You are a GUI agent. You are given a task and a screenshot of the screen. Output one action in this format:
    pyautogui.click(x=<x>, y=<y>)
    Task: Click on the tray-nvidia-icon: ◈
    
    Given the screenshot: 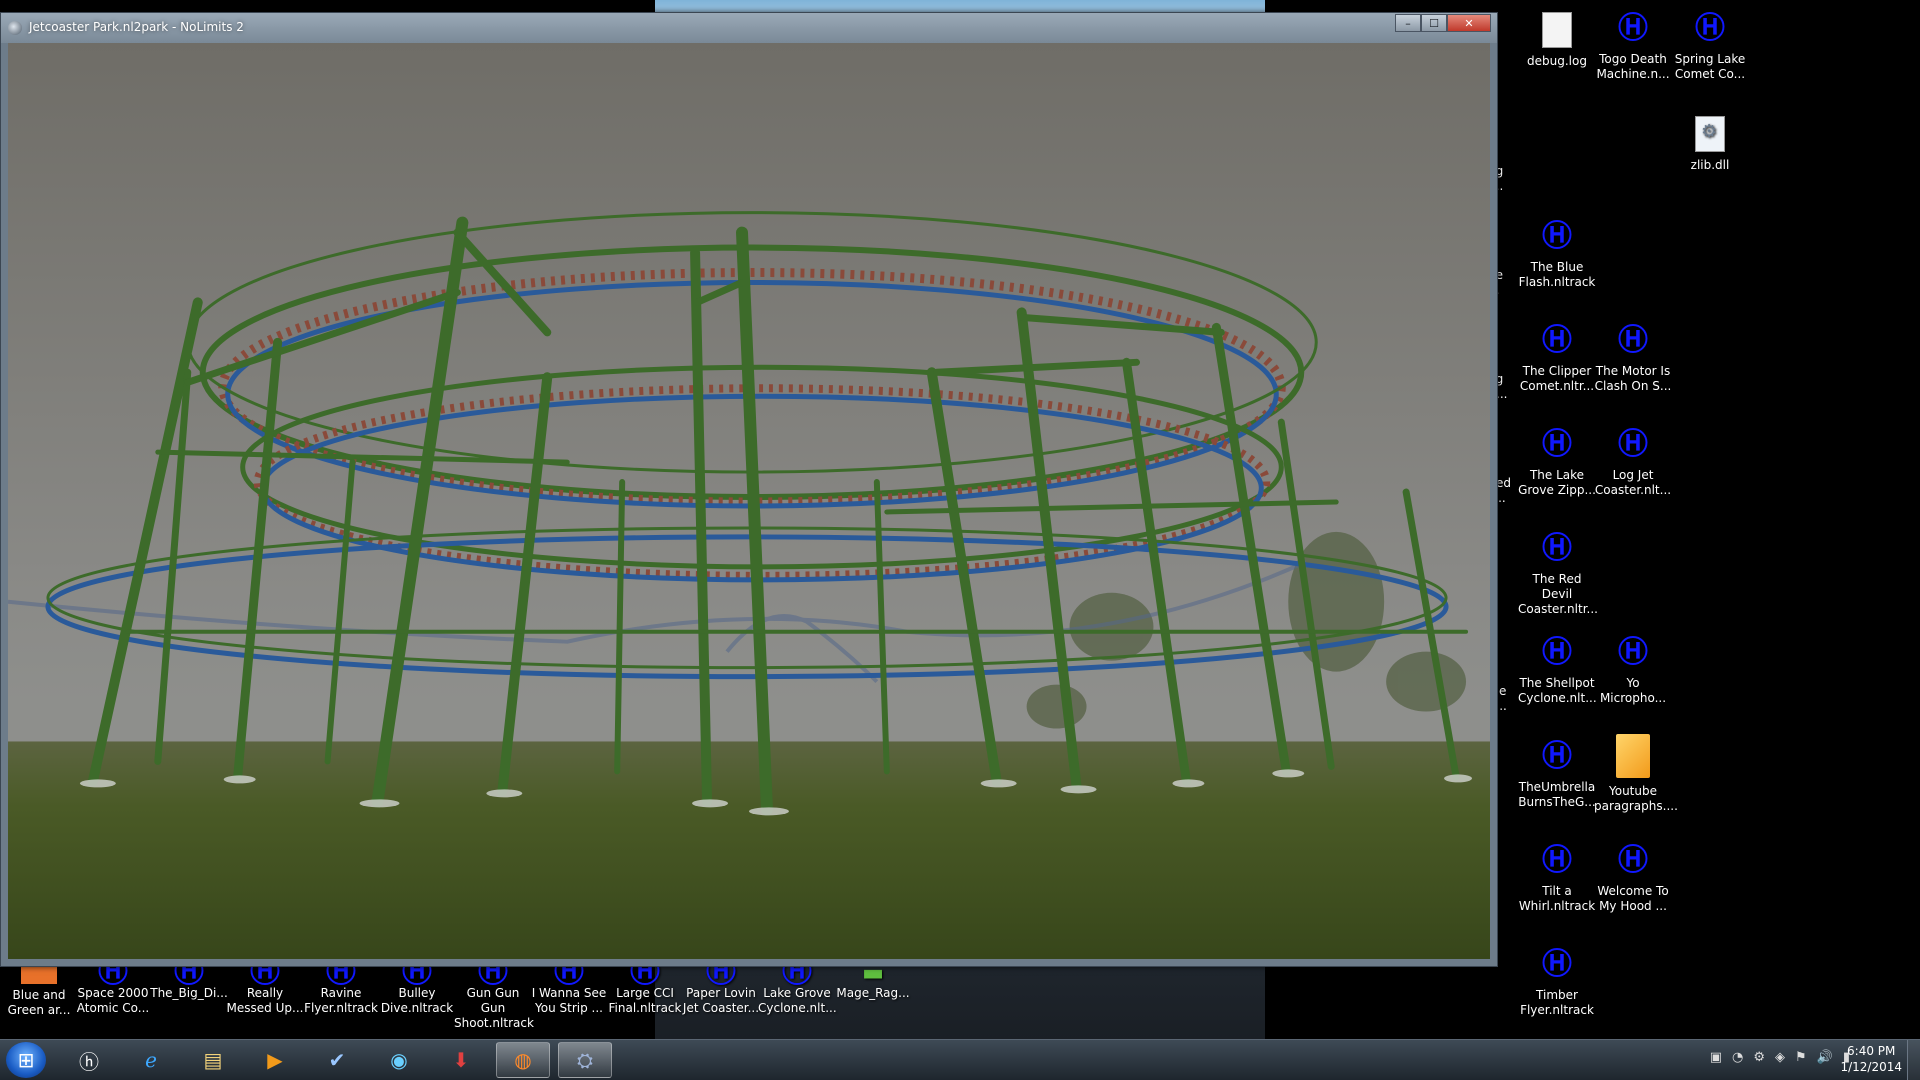 What is the action you would take?
    pyautogui.click(x=1780, y=1057)
    